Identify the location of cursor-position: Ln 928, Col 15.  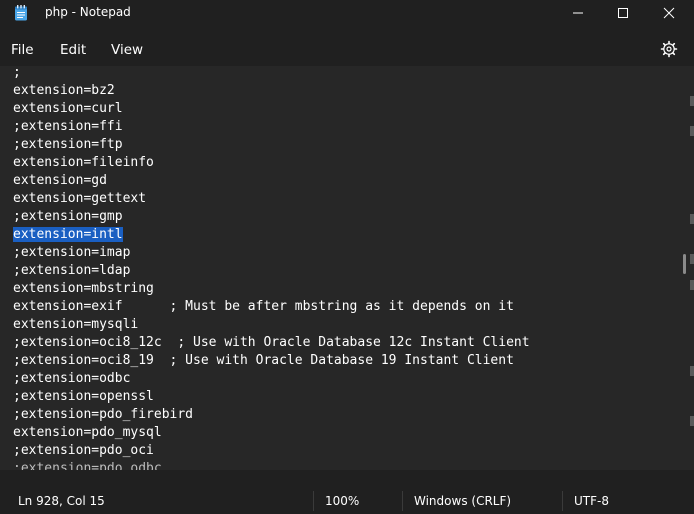
(61, 501).